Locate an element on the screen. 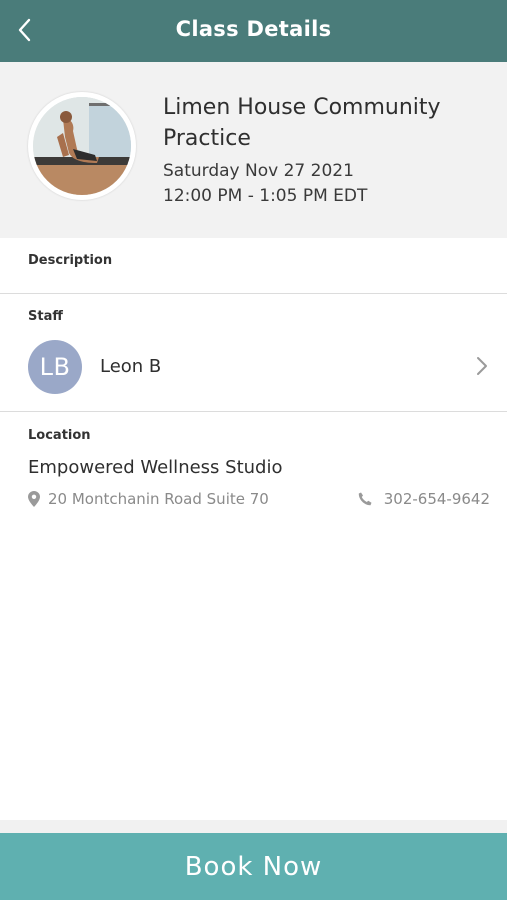 The height and width of the screenshot is (900, 507). class-photo-frame is located at coordinates (82, 146).